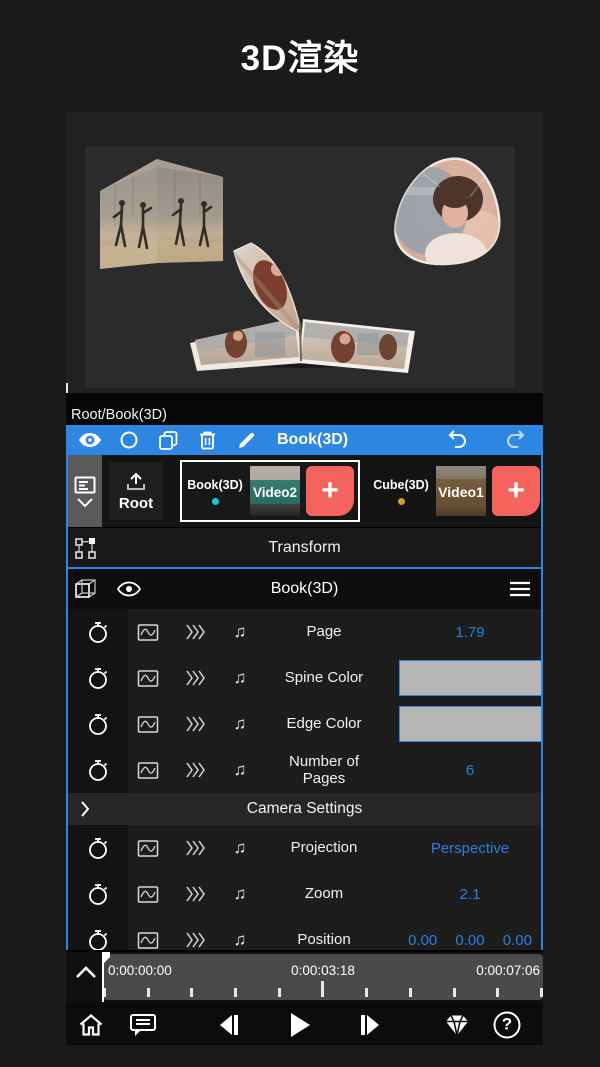 The image size is (600, 1067). I want to click on property-label: Number of Pages, so click(324, 769).